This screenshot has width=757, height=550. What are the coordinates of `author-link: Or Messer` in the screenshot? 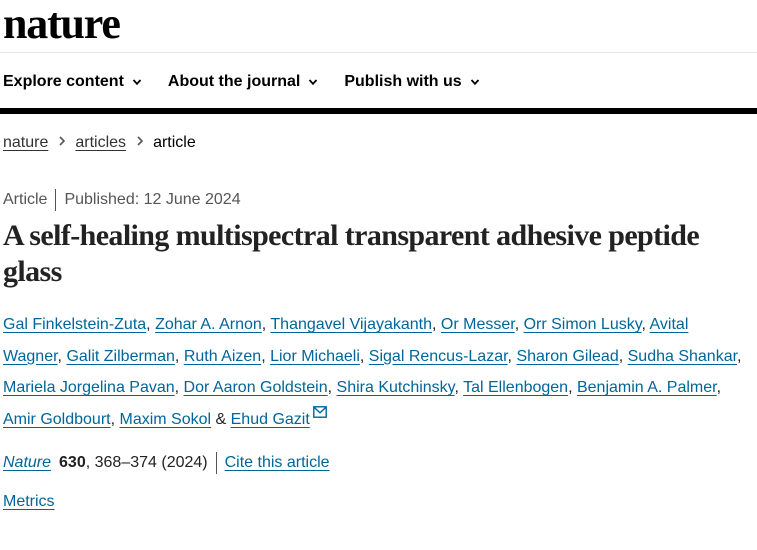 It's located at (478, 324).